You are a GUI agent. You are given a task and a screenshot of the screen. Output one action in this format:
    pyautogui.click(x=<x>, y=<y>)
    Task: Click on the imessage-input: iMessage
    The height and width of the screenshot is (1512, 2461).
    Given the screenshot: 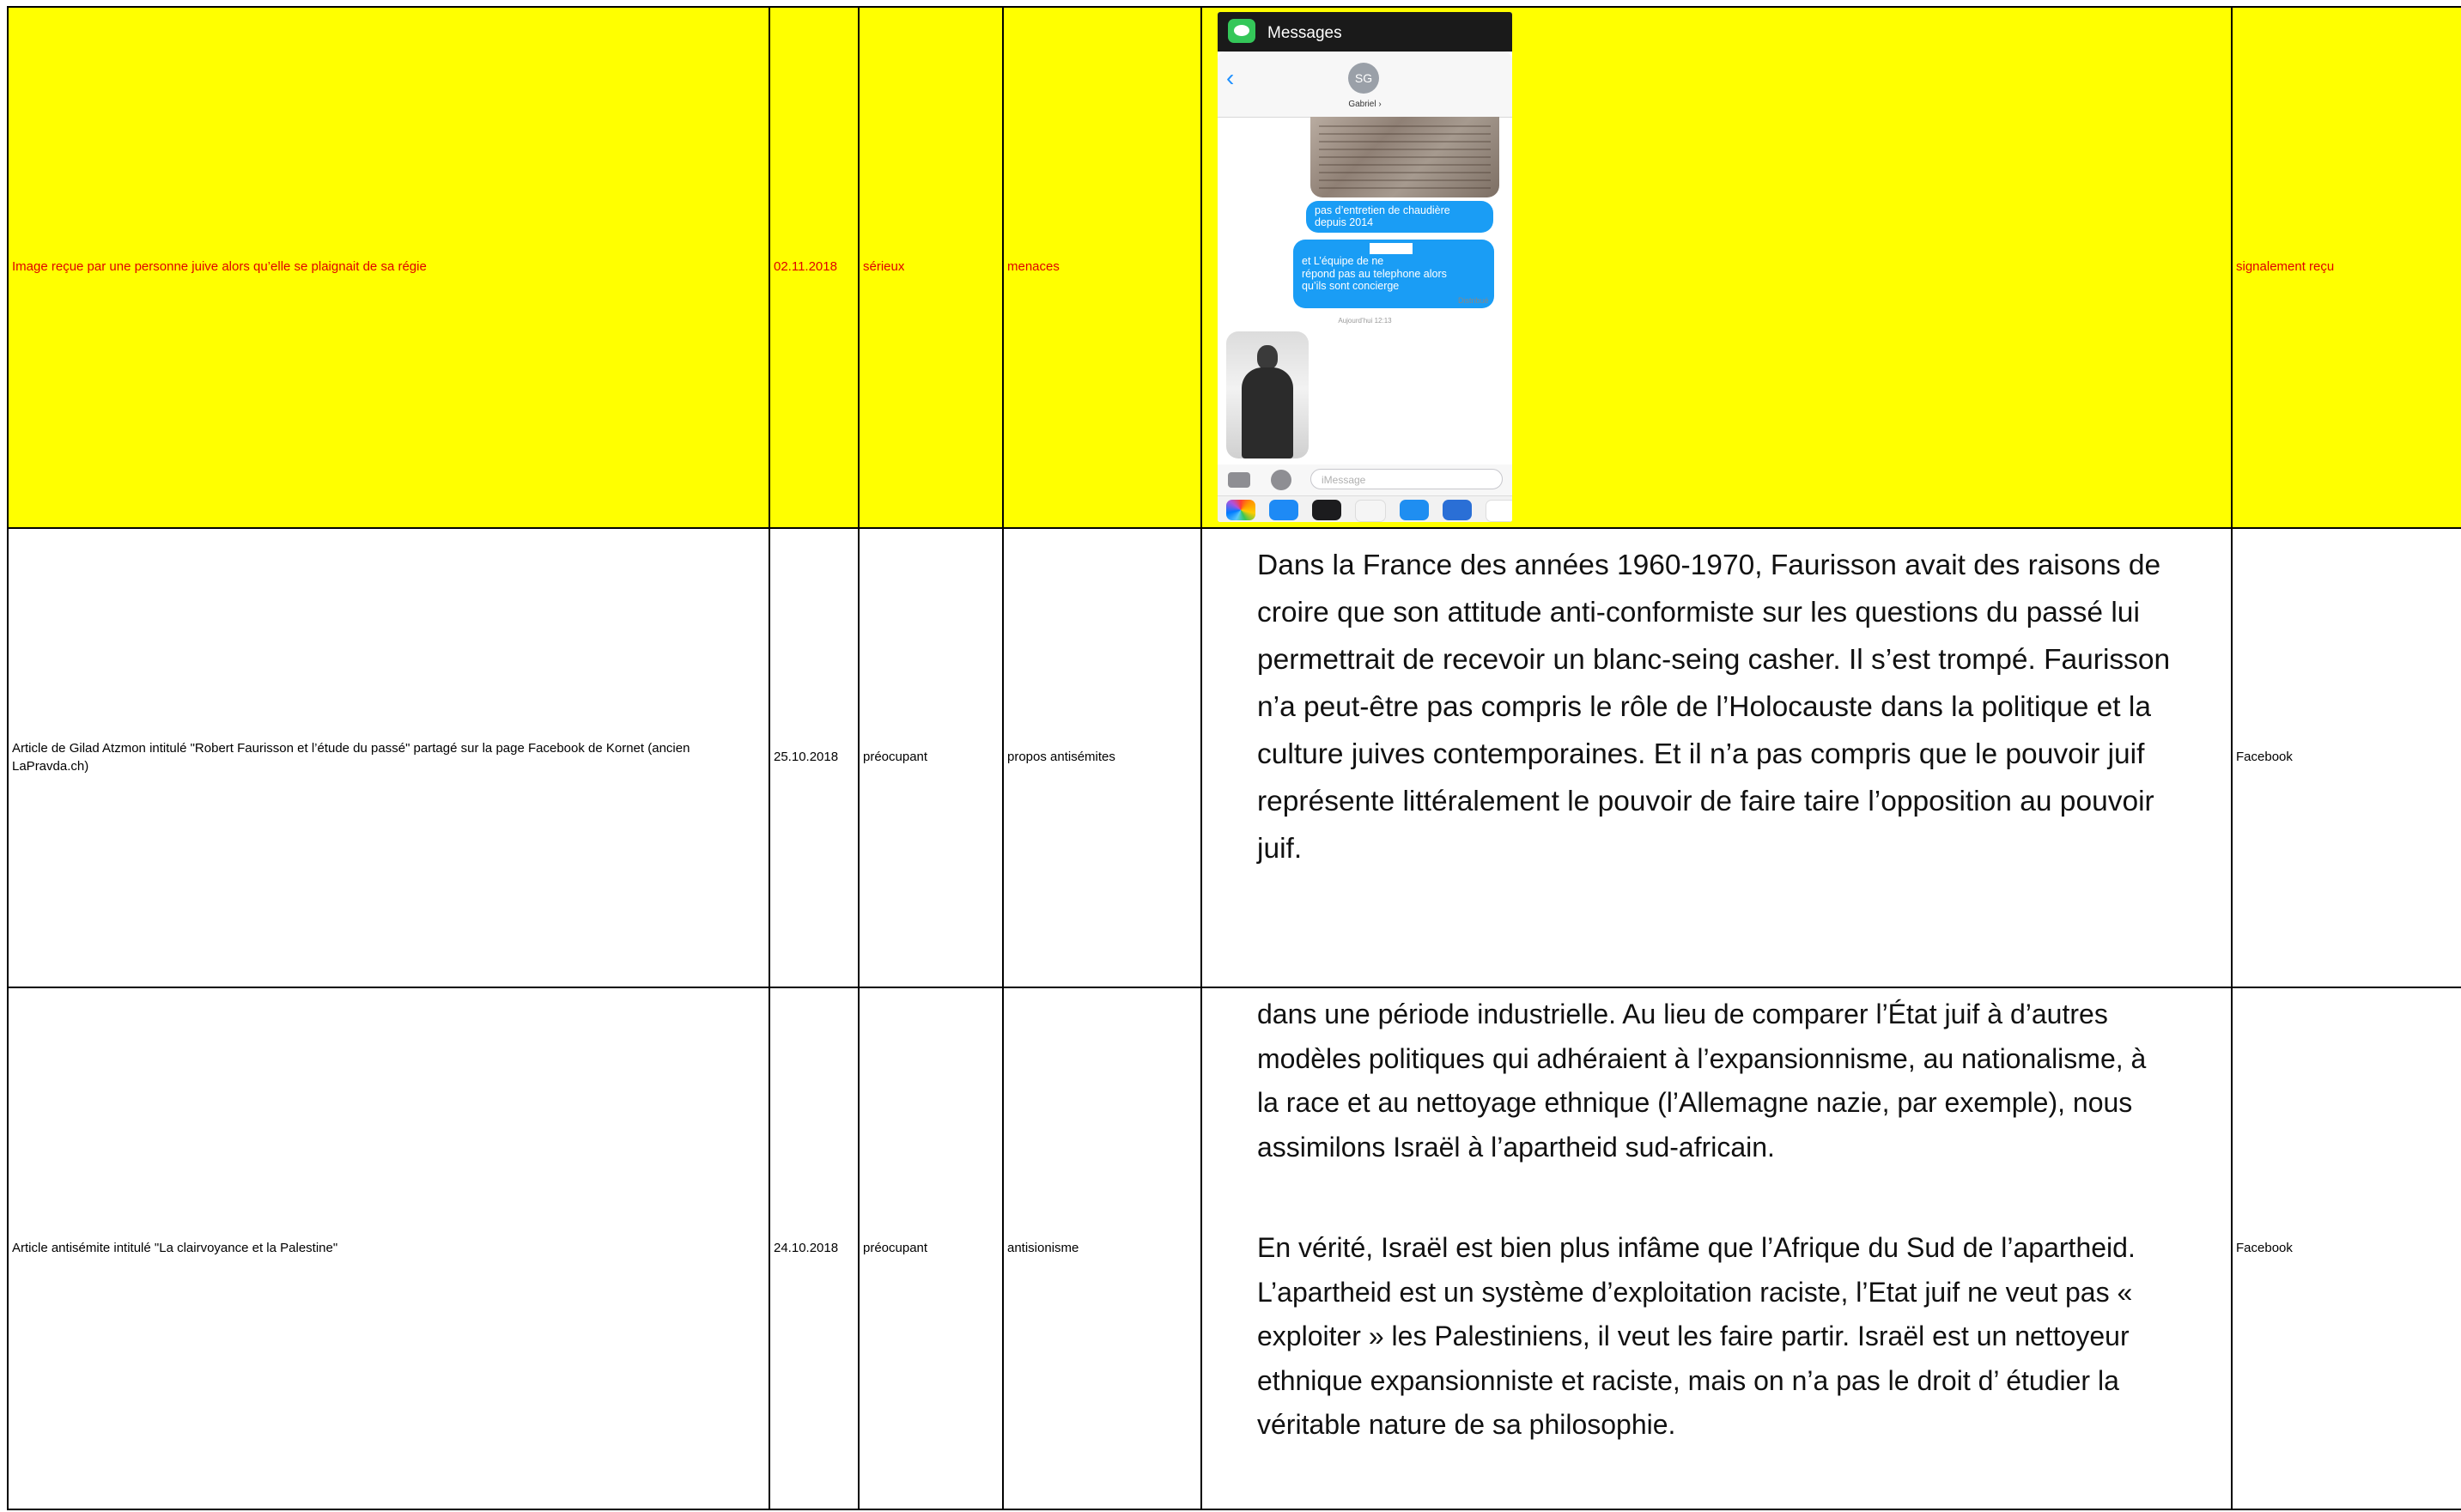 What is the action you would take?
    pyautogui.click(x=1406, y=479)
    